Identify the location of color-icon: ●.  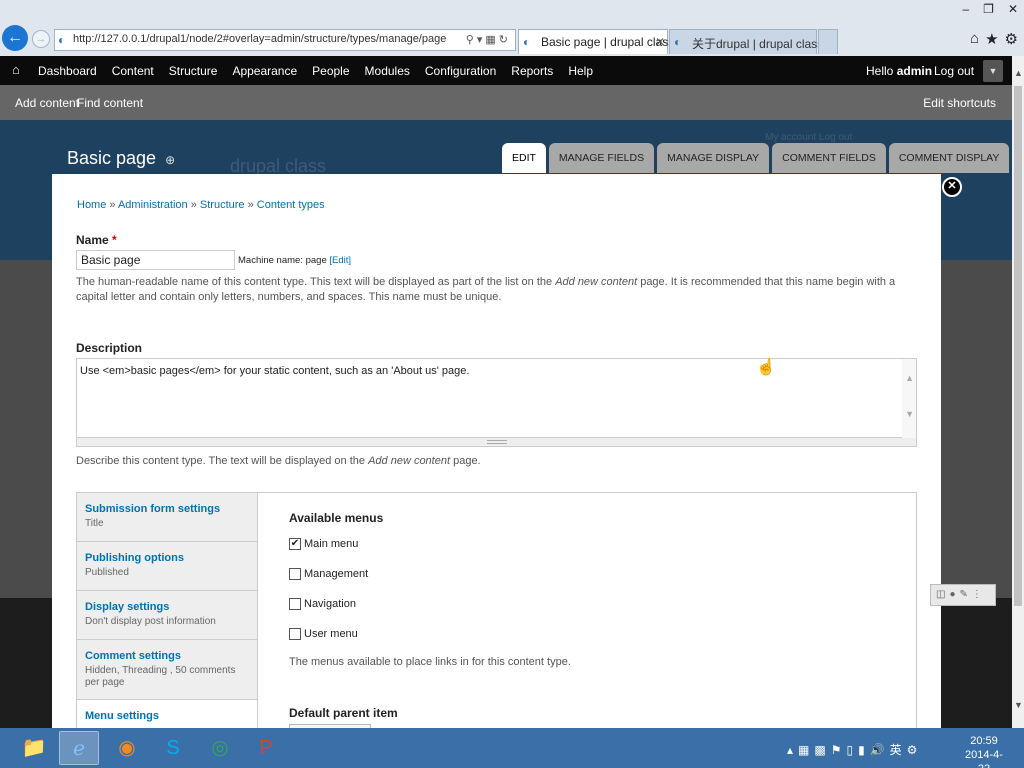
(954, 594).